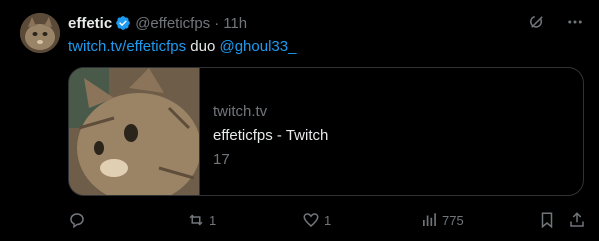 The height and width of the screenshot is (241, 599). I want to click on share-icon, so click(577, 219).